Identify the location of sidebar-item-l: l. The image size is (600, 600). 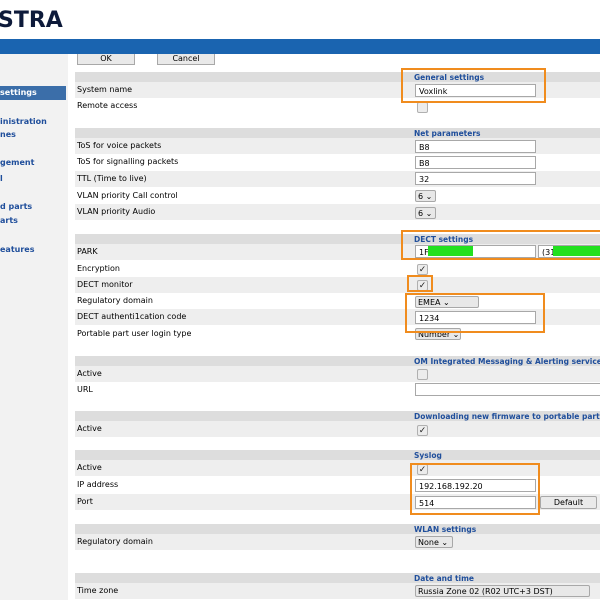
(1, 178).